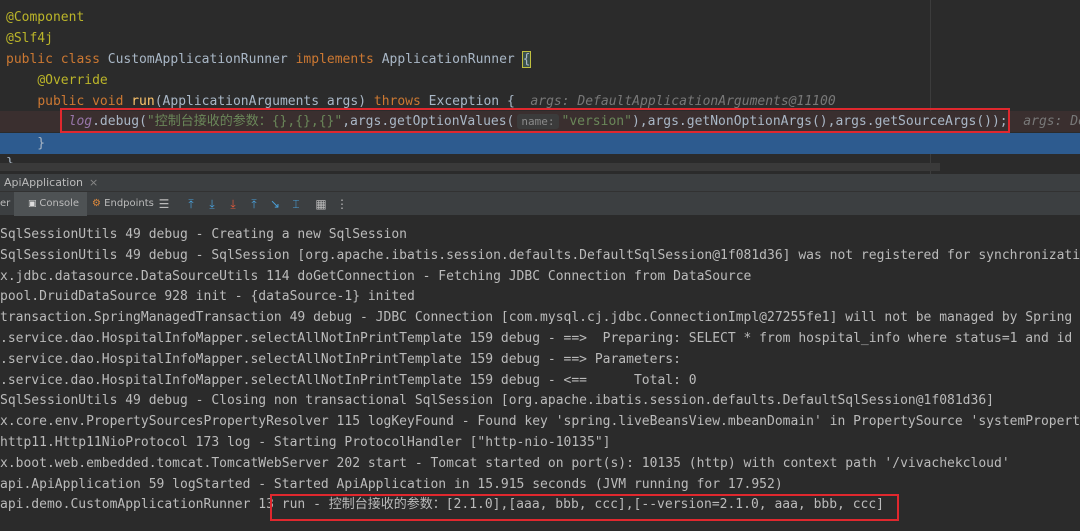 This screenshot has height=531, width=1080. What do you see at coordinates (321, 204) in the screenshot?
I see `table-view-icon: ▦` at bounding box center [321, 204].